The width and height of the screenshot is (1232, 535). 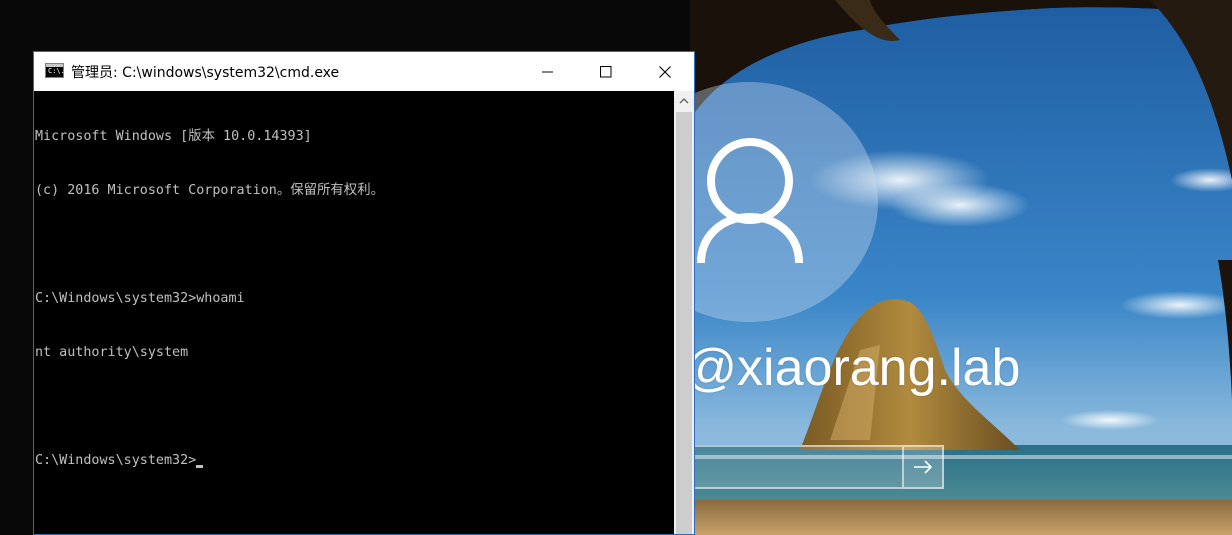 I want to click on maximize-button, so click(x=606, y=71).